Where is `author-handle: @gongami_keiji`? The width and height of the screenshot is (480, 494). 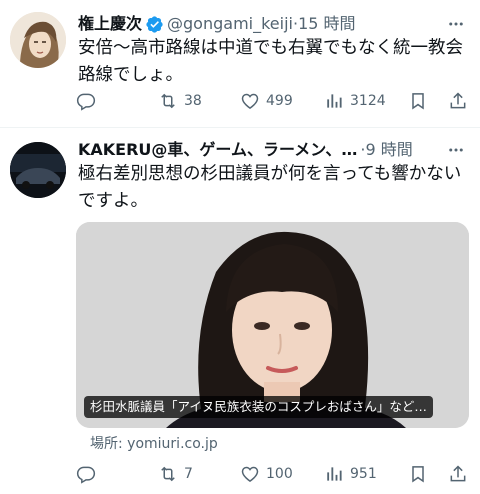 author-handle: @gongami_keiji is located at coordinates (230, 24).